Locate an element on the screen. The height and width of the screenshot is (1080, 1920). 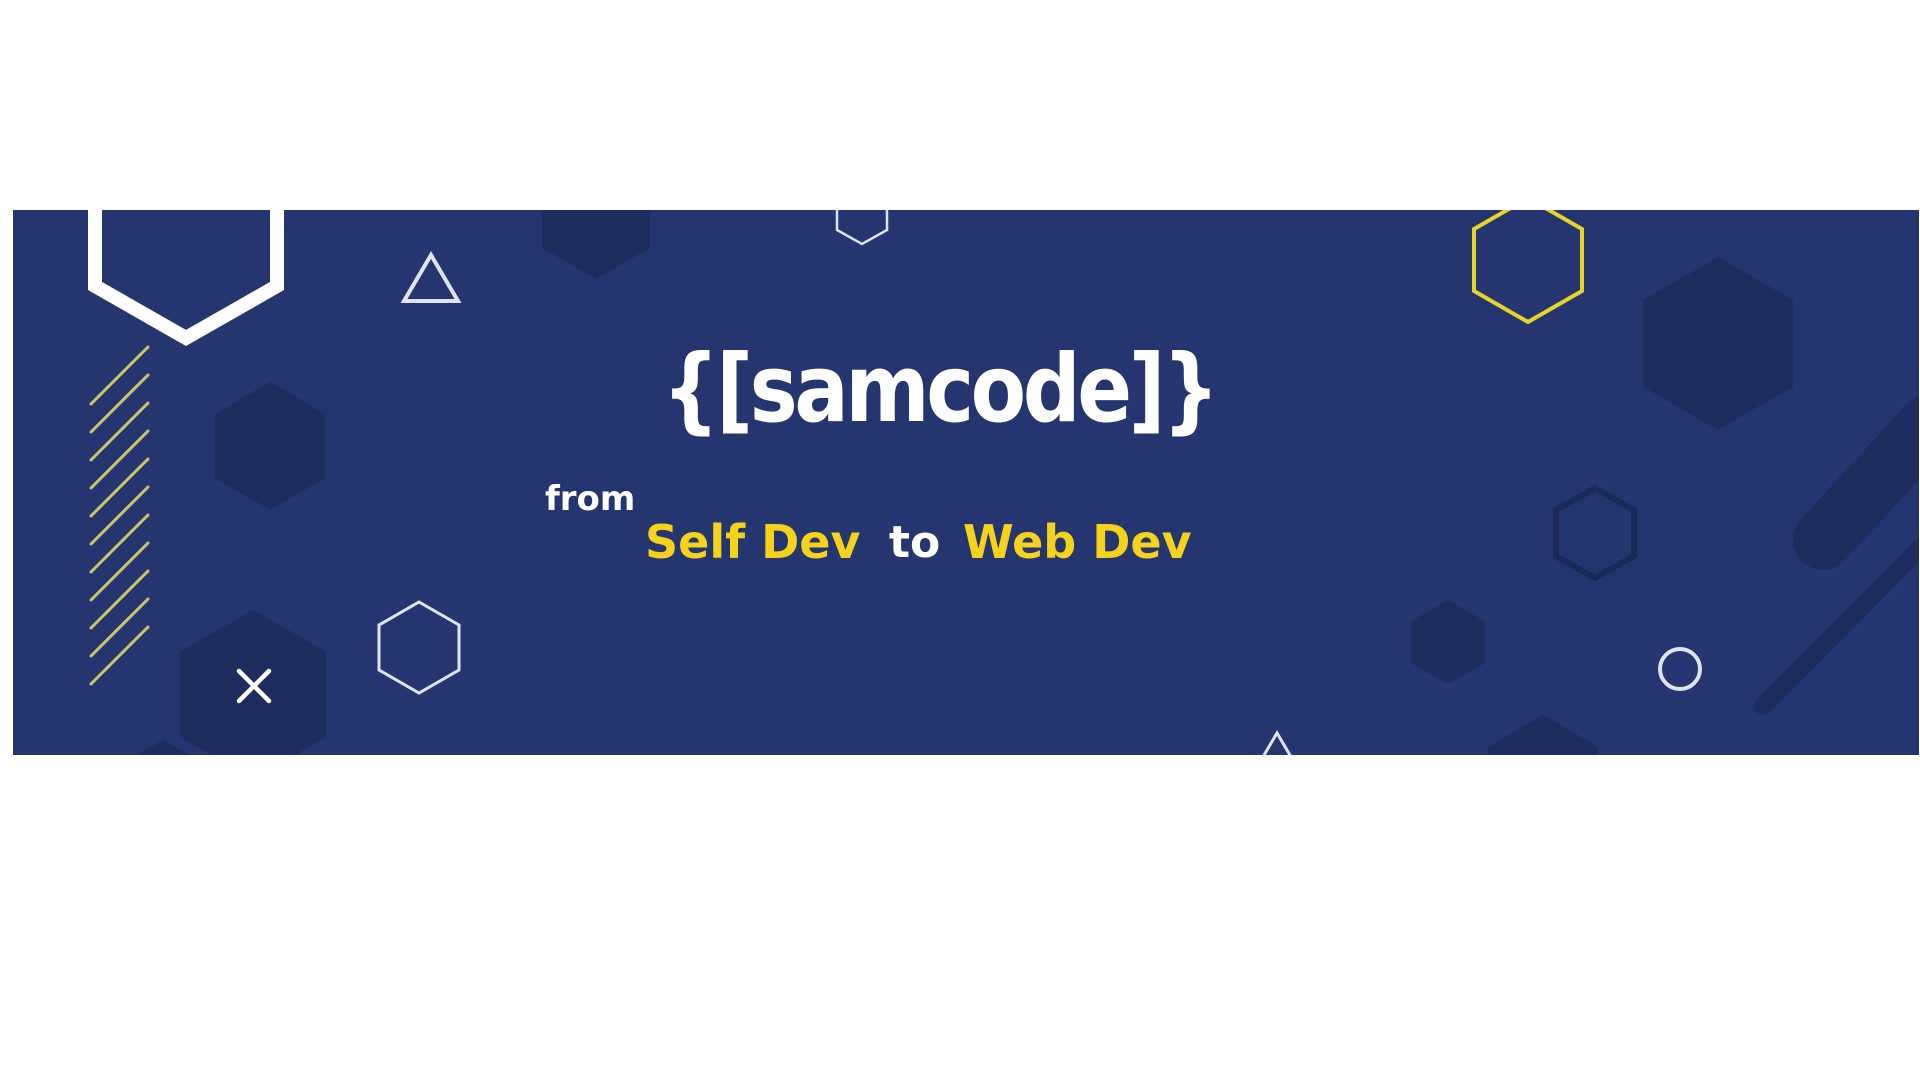
brand-logo-text: {[samcode]} is located at coordinates (941, 389).